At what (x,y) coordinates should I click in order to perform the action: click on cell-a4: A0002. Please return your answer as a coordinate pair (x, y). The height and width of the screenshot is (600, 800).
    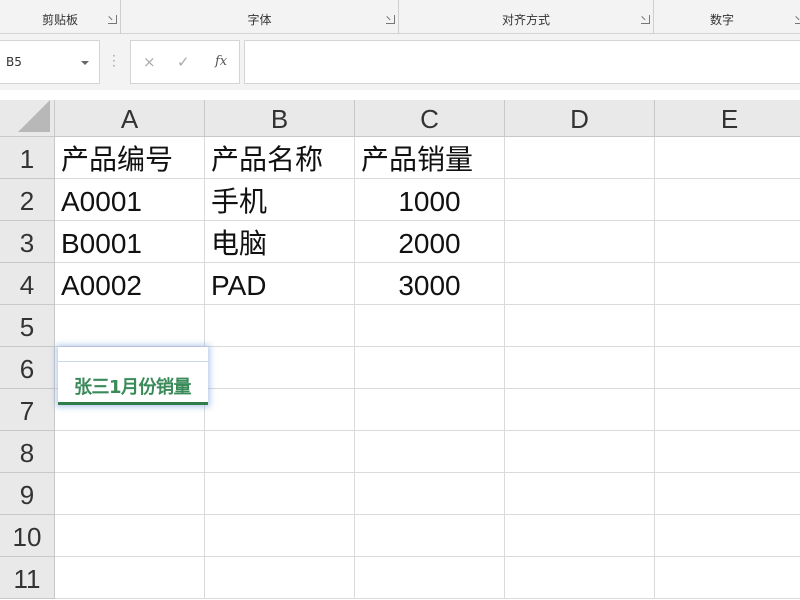
    Looking at the image, I should click on (130, 284).